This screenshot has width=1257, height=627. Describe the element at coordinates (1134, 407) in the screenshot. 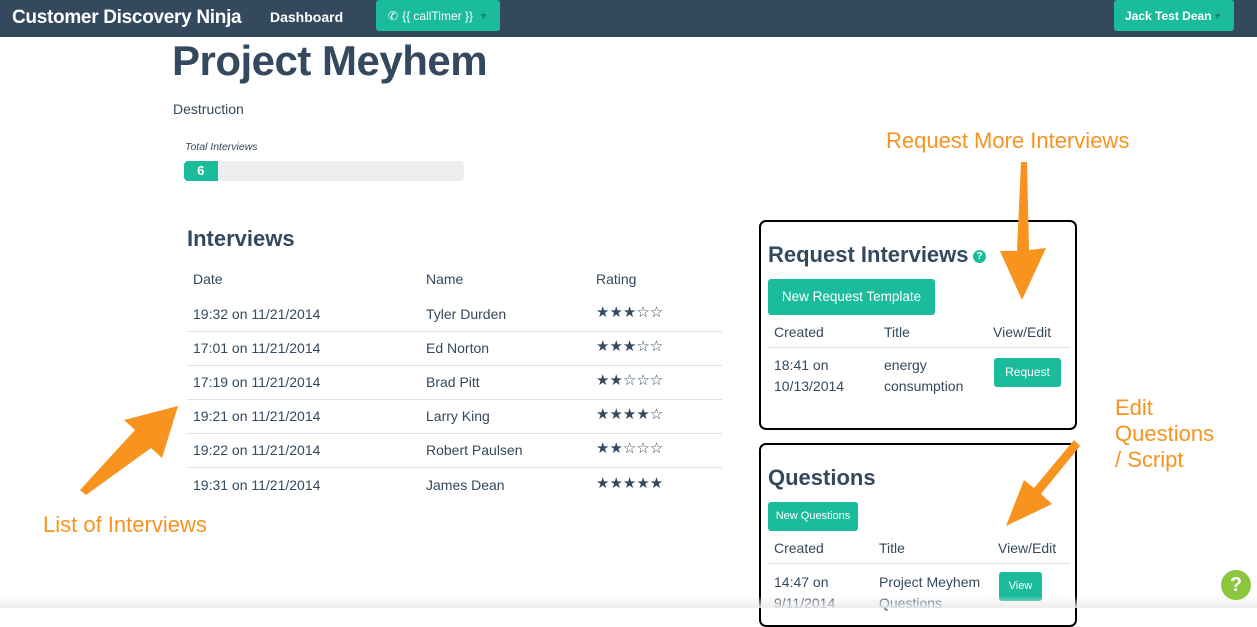

I see `annotation-line: Edit` at that location.